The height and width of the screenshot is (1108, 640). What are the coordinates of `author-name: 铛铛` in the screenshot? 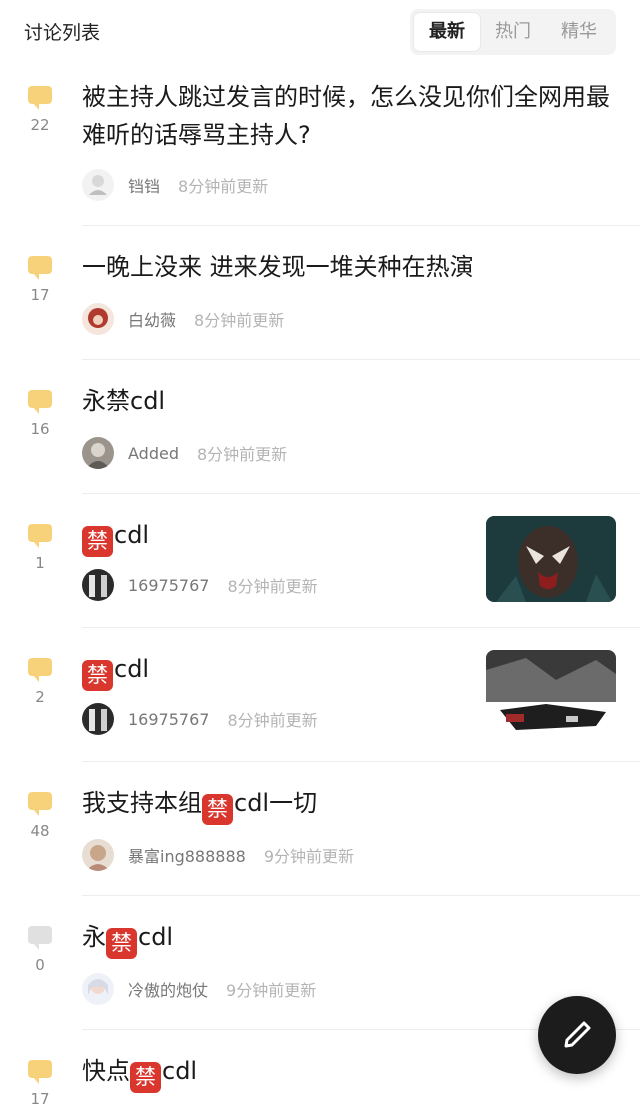 It's located at (144, 185).